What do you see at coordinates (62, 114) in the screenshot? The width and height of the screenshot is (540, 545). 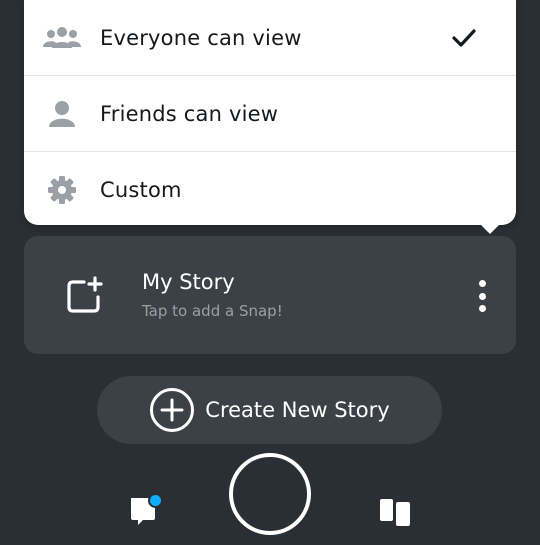 I see `person-icon` at bounding box center [62, 114].